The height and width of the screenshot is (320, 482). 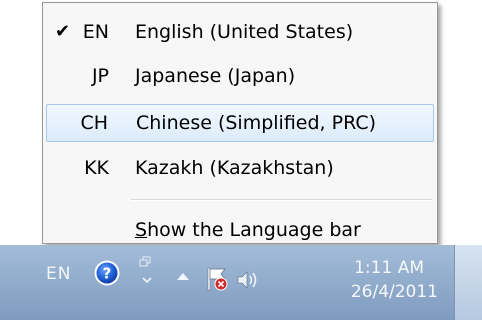 I want to click on show-language-bar-label: Show the Language bar, so click(x=248, y=230).